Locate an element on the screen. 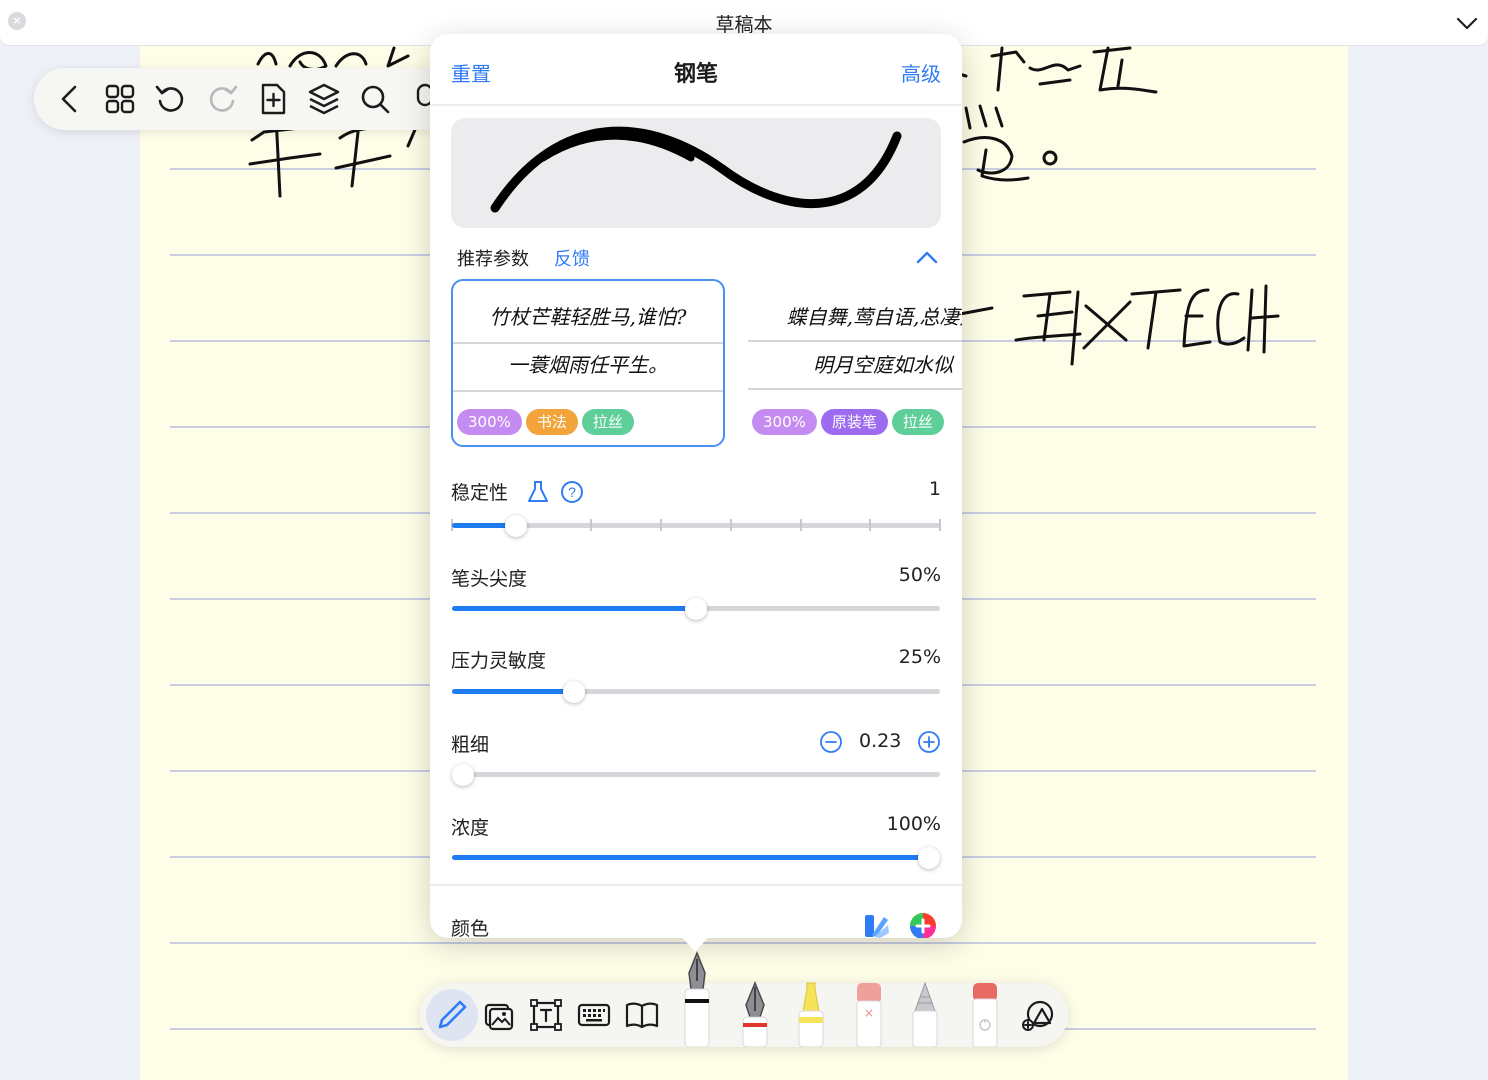 This screenshot has height=1080, width=1488. pen-title: 钢笔 is located at coordinates (695, 74).